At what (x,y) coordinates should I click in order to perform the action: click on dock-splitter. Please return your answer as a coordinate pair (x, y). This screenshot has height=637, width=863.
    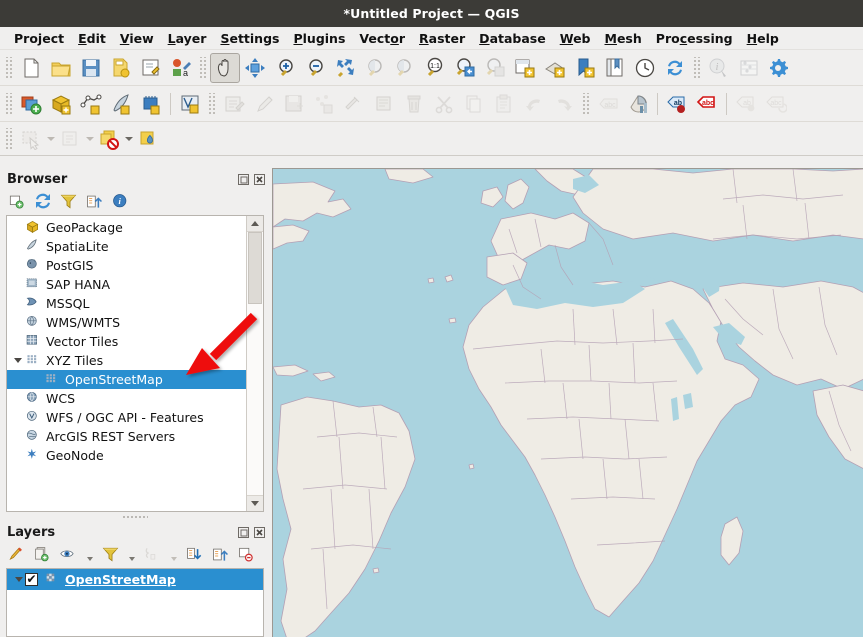
    Looking at the image, I should click on (135, 516).